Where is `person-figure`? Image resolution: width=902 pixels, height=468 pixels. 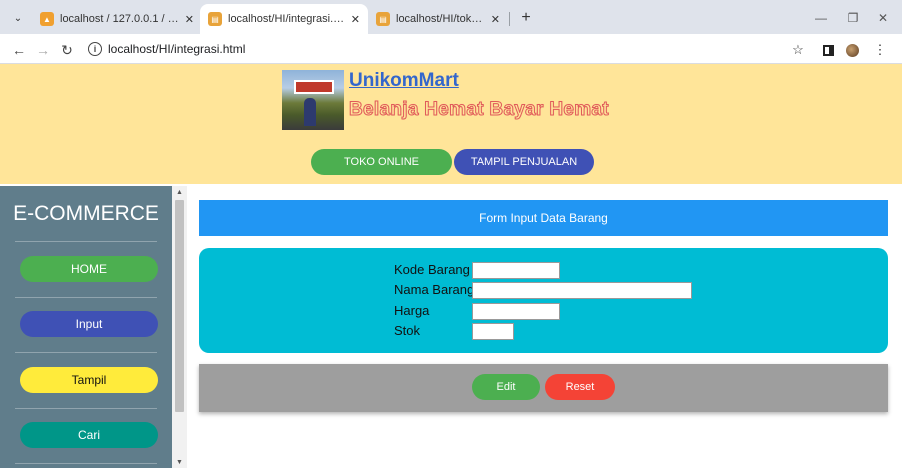 person-figure is located at coordinates (310, 112).